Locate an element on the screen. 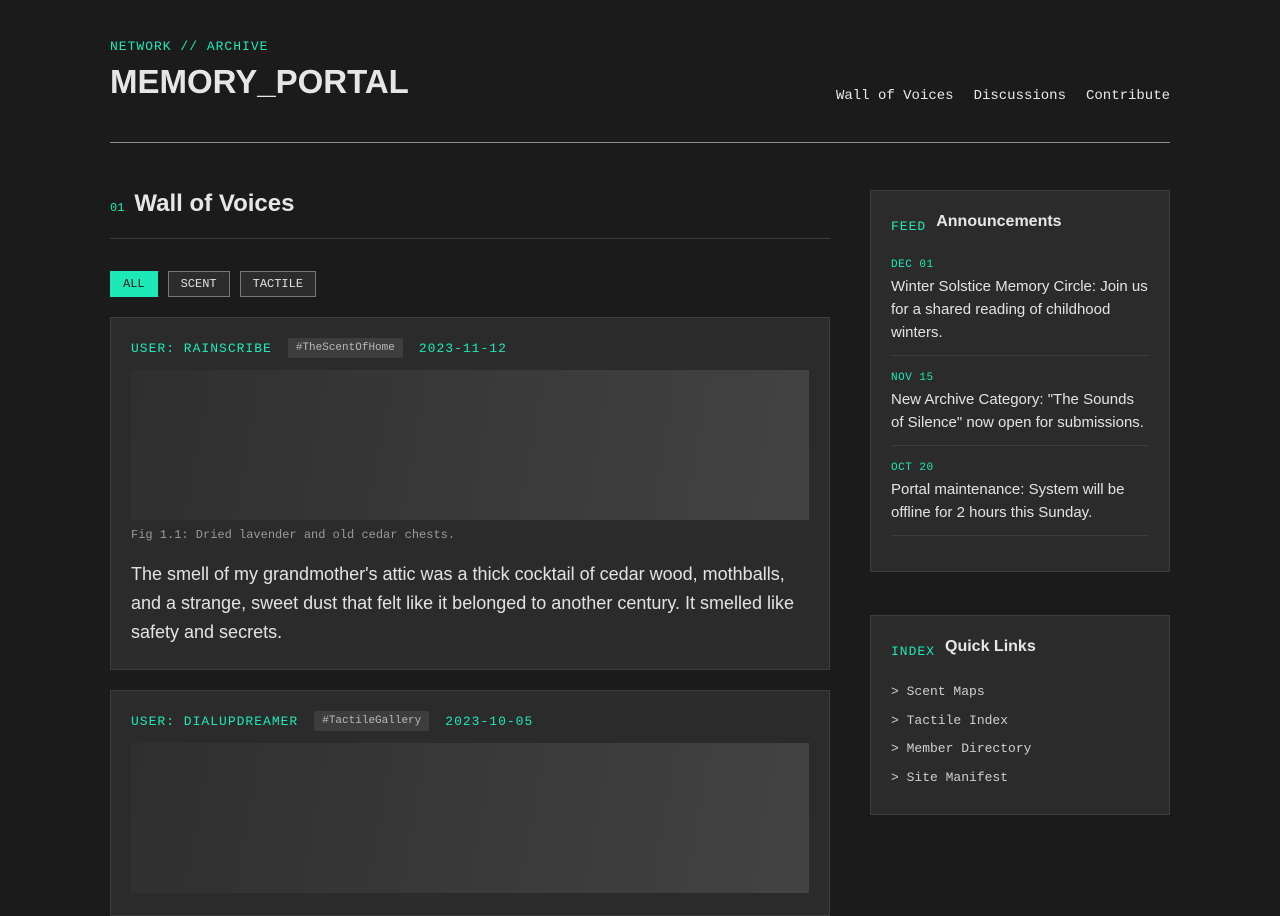 The height and width of the screenshot is (916, 1280). link-site-manifest: > Site Manifest is located at coordinates (1020, 784).